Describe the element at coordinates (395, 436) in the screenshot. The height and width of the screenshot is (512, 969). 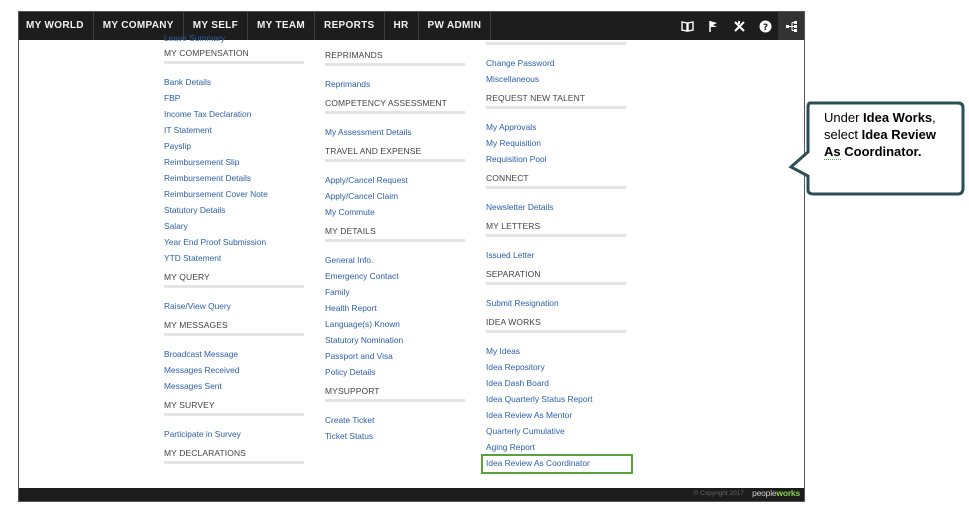
I see `link-ticket-status: Ticket Status` at that location.